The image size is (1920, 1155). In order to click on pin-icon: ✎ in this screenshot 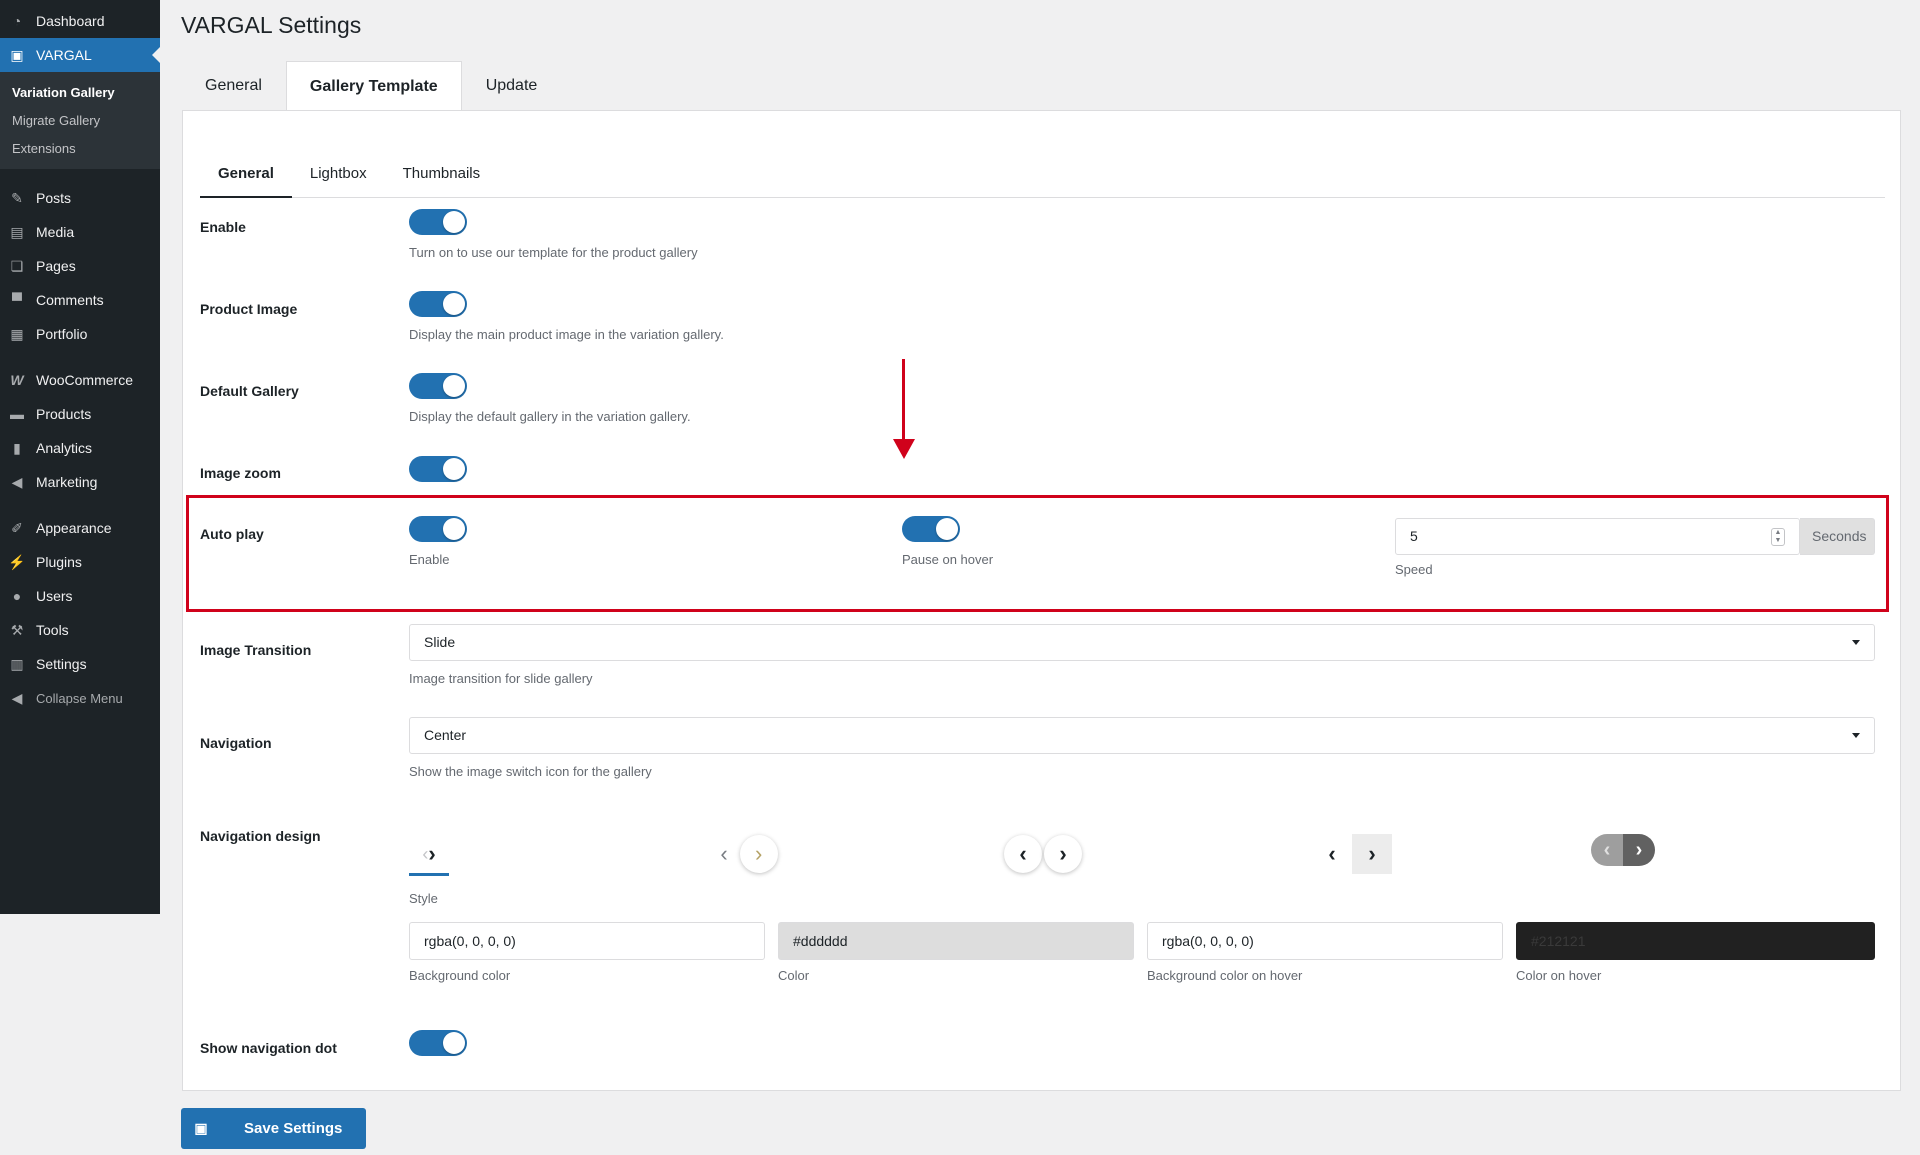, I will do `click(17, 197)`.